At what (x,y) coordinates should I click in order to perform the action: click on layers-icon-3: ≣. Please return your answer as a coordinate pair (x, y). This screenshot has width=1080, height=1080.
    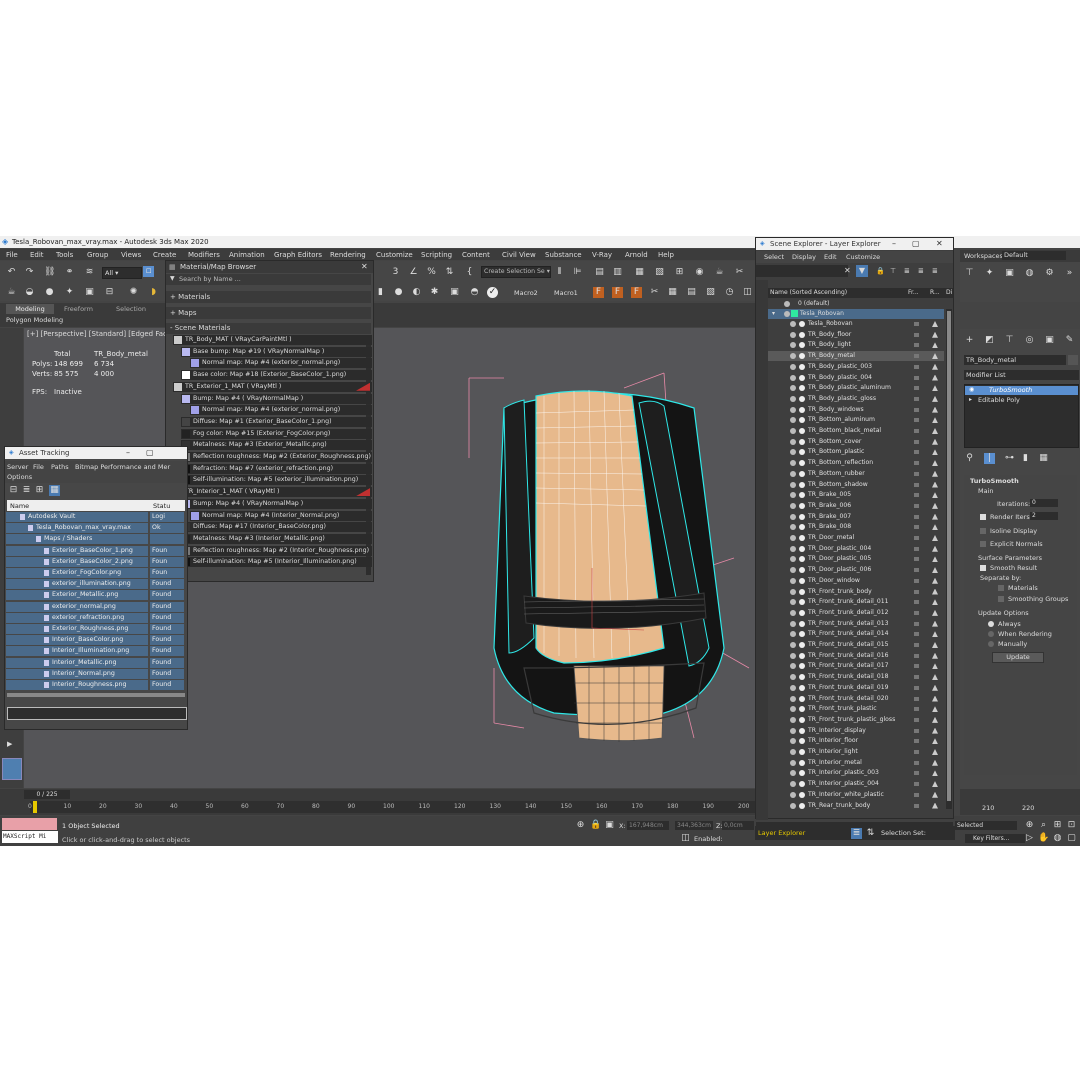
    Looking at the image, I should click on (935, 271).